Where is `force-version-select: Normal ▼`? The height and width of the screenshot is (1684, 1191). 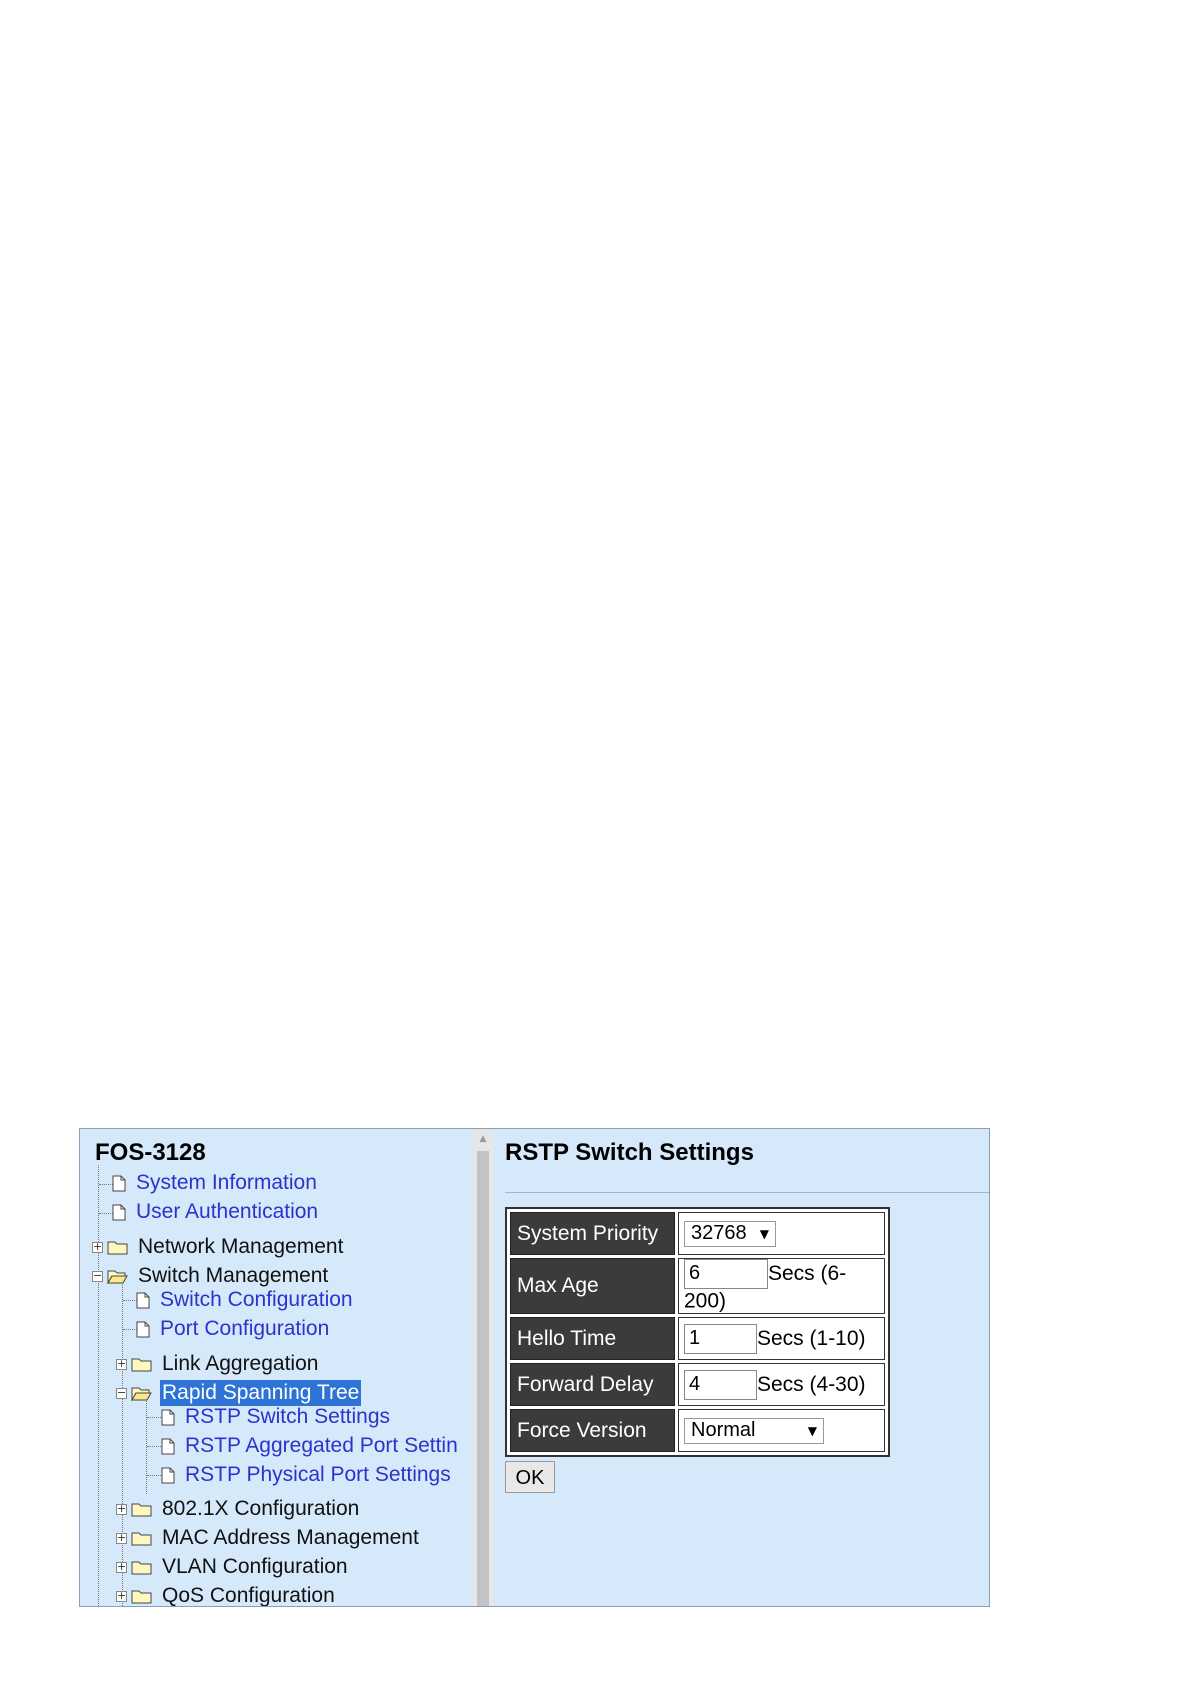 force-version-select: Normal ▼ is located at coordinates (754, 1430).